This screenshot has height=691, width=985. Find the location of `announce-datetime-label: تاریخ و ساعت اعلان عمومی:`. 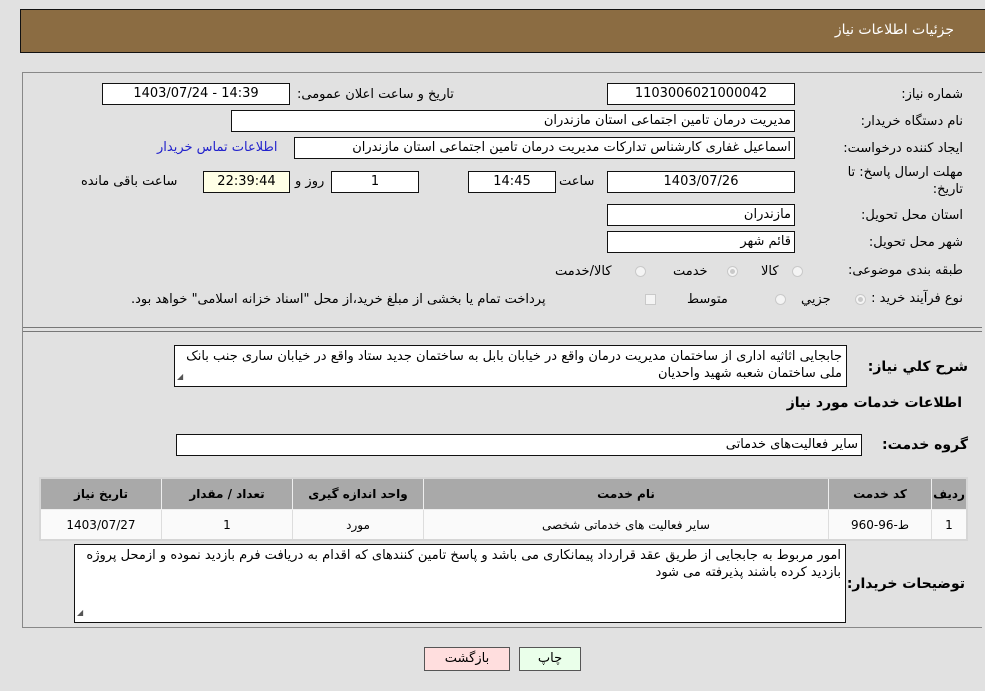

announce-datetime-label: تاریخ و ساعت اعلان عمومی: is located at coordinates (375, 94).